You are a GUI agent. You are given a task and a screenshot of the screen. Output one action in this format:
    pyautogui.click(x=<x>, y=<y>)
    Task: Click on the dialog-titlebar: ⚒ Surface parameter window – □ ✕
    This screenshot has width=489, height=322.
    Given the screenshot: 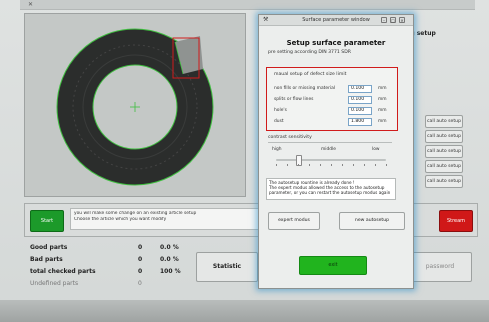 What is the action you would take?
    pyautogui.click(x=336, y=20)
    